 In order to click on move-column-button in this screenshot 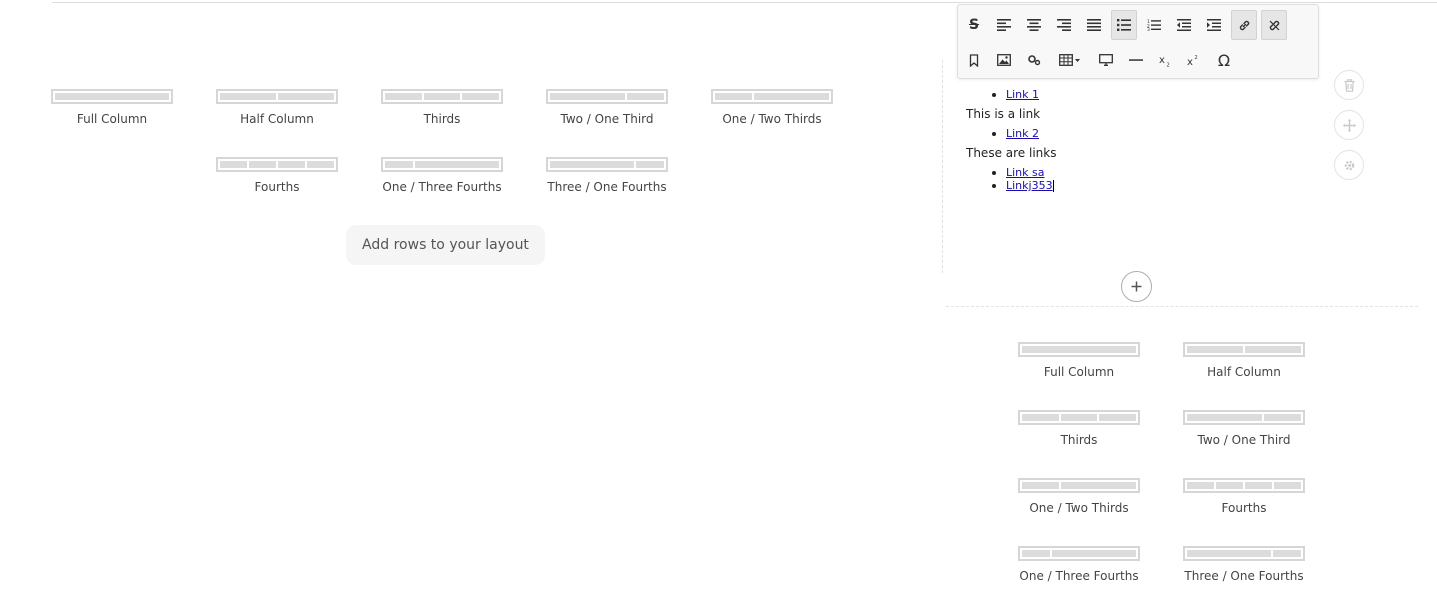, I will do `click(1349, 125)`.